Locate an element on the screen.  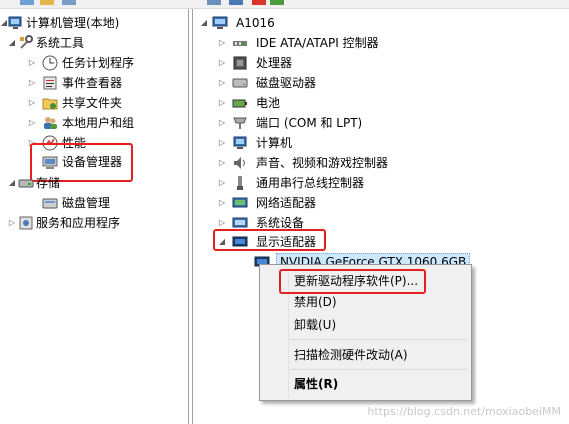
tree-label: 处理器 is located at coordinates (274, 63).